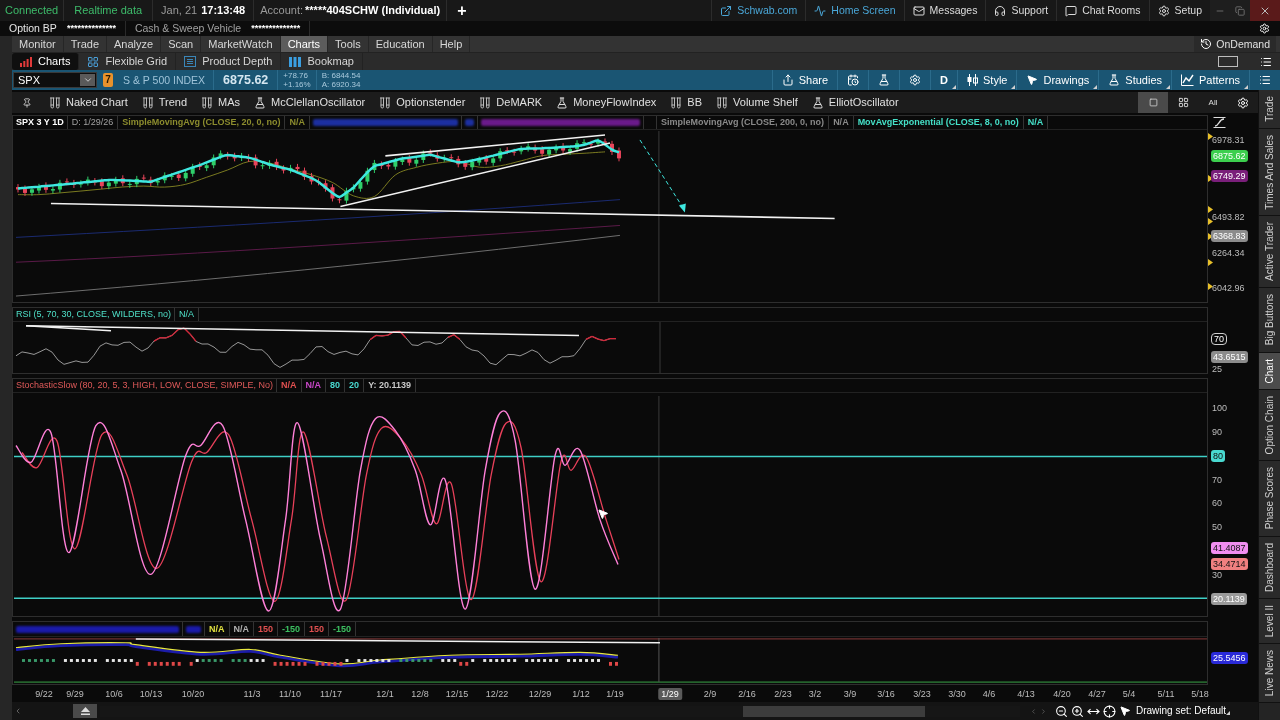  What do you see at coordinates (1235, 44) in the screenshot?
I see `on-demand-button: OnDemand` at bounding box center [1235, 44].